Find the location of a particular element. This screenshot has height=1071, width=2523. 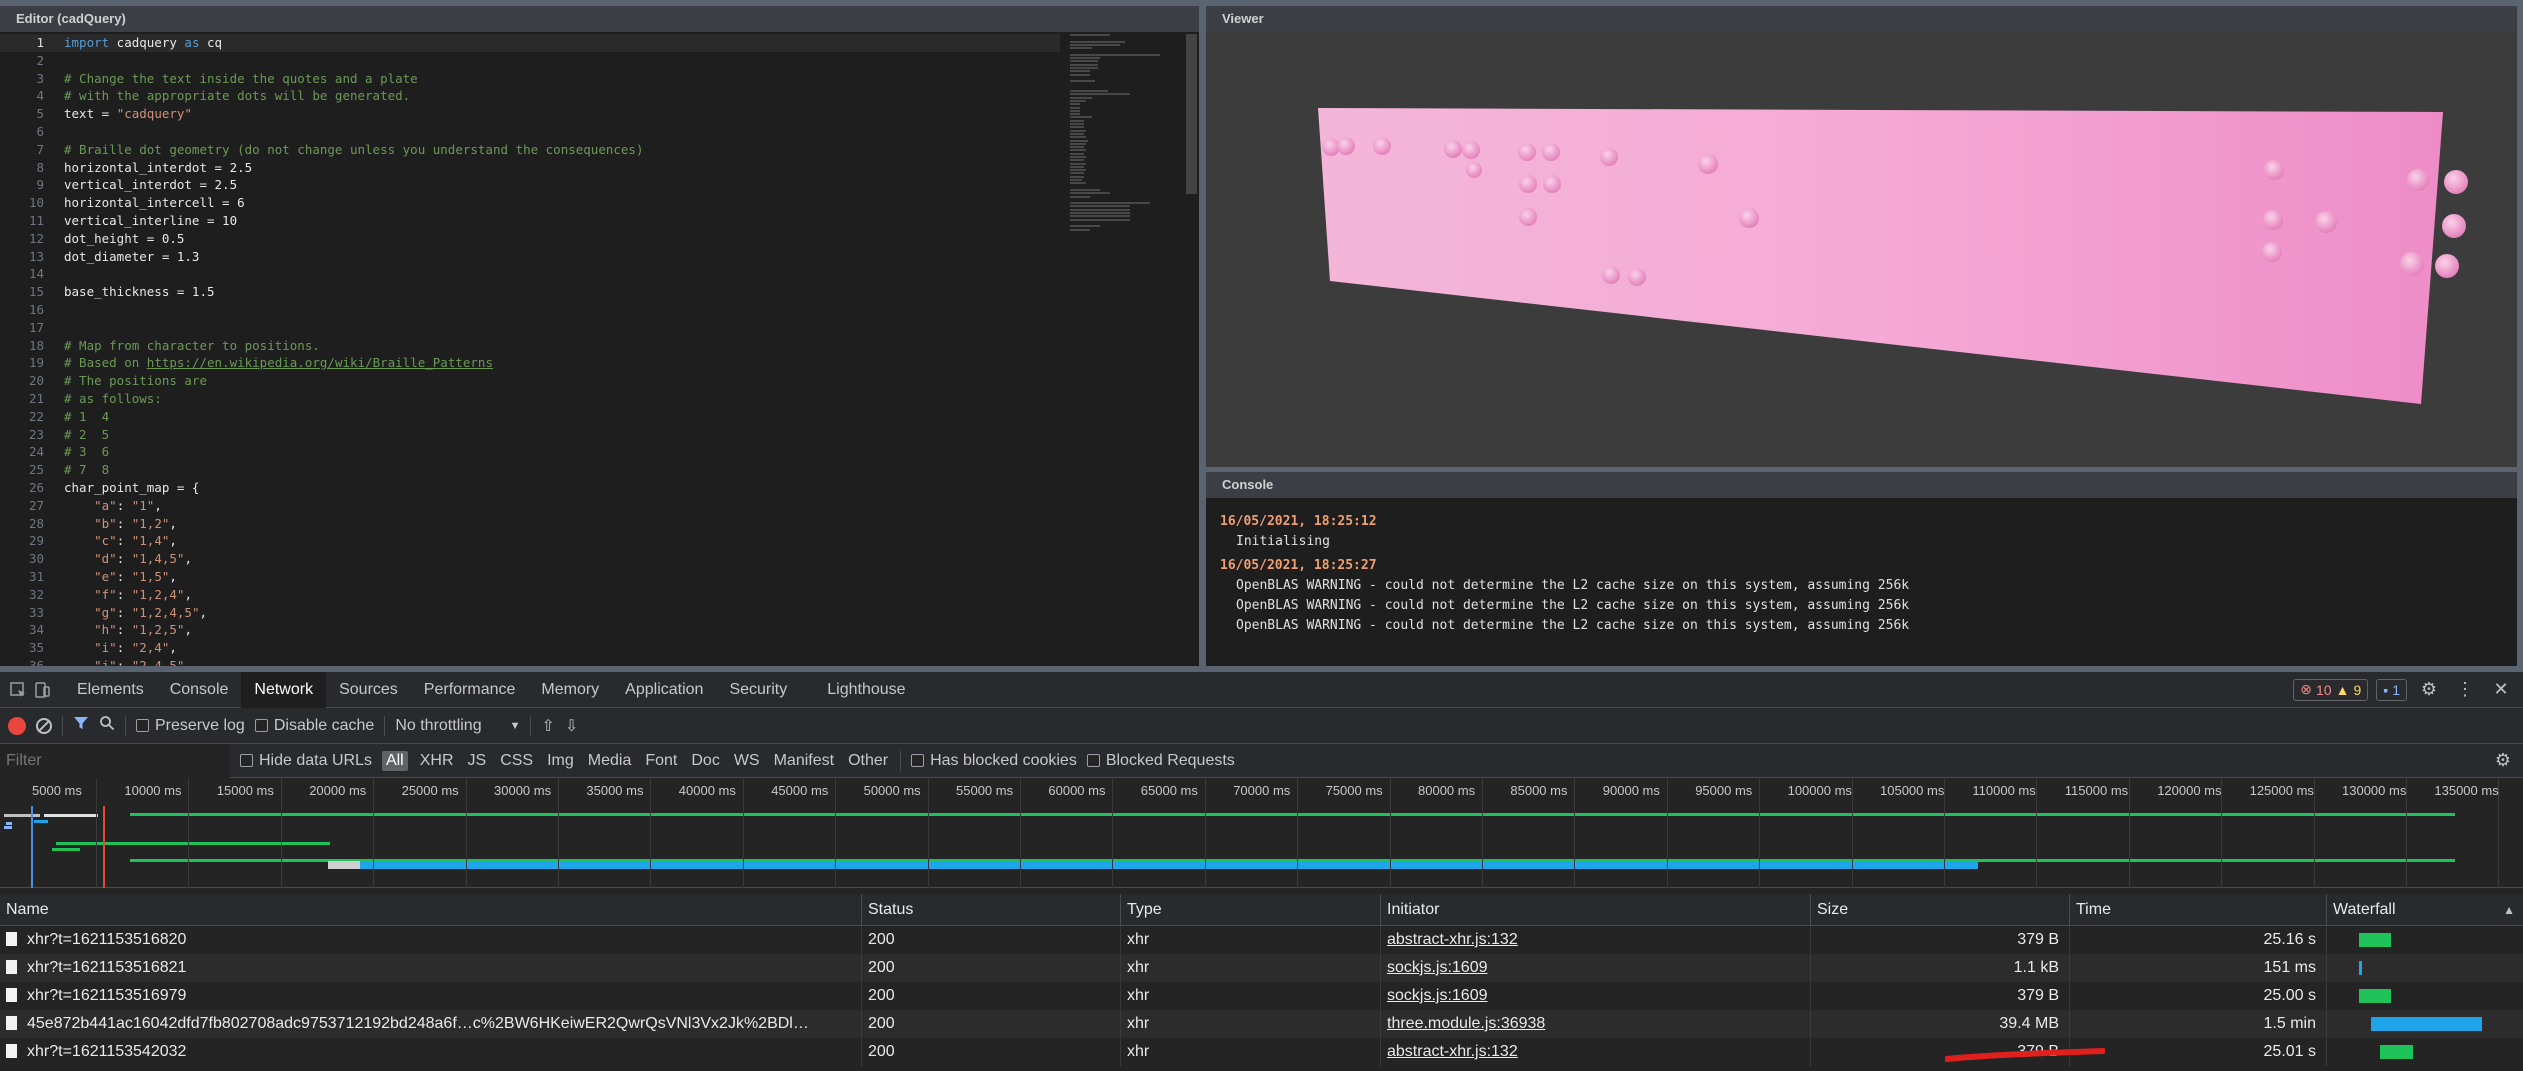

code-text: "b": "1,2", is located at coordinates (135, 523).